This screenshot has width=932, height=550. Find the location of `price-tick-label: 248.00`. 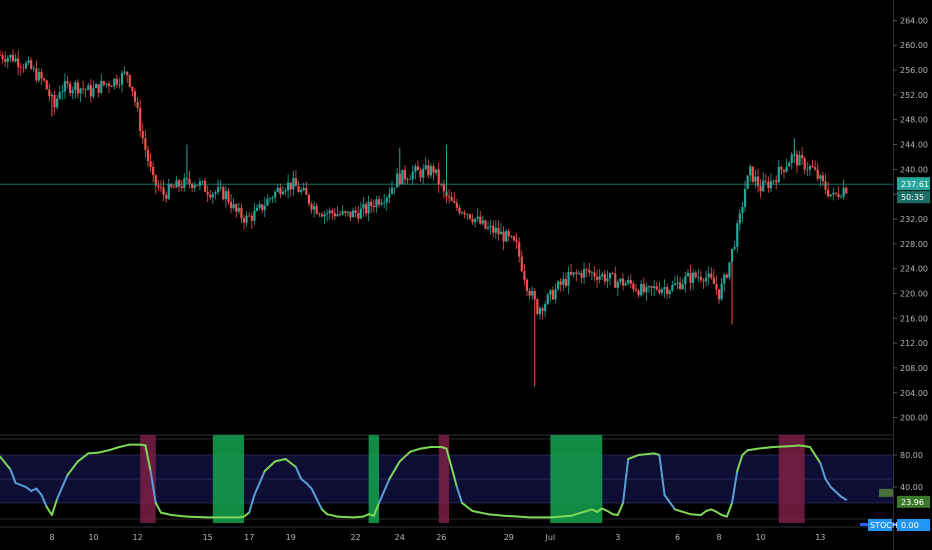

price-tick-label: 248.00 is located at coordinates (914, 120).